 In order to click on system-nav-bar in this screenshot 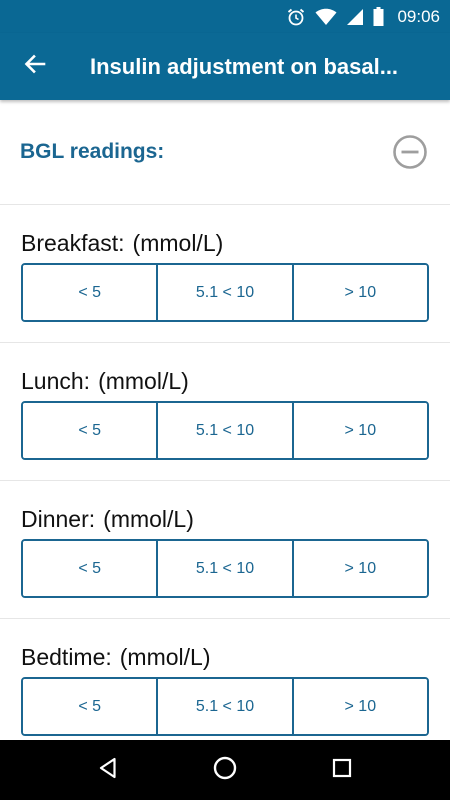, I will do `click(225, 770)`.